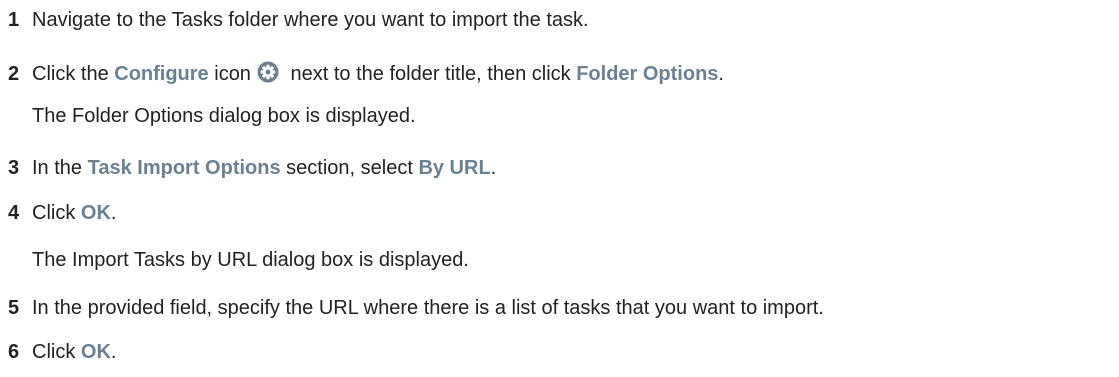 The height and width of the screenshot is (377, 1119). I want to click on ui-term-configure: Configure, so click(161, 74).